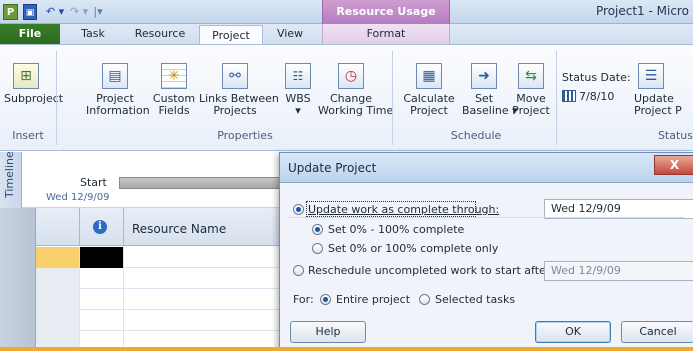 Image resolution: width=693 pixels, height=351 pixels. Describe the element at coordinates (658, 110) in the screenshot. I see `update-project-label-2: Project P` at that location.